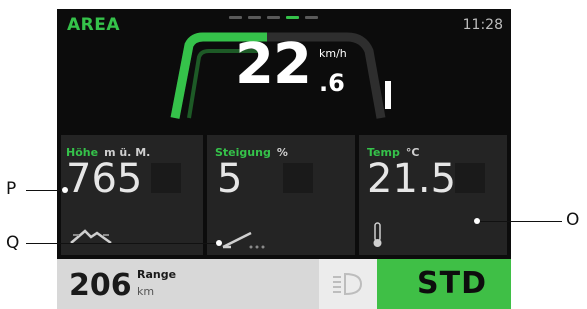  Describe the element at coordinates (65, 190) in the screenshot. I see `callout-p-dot` at that location.